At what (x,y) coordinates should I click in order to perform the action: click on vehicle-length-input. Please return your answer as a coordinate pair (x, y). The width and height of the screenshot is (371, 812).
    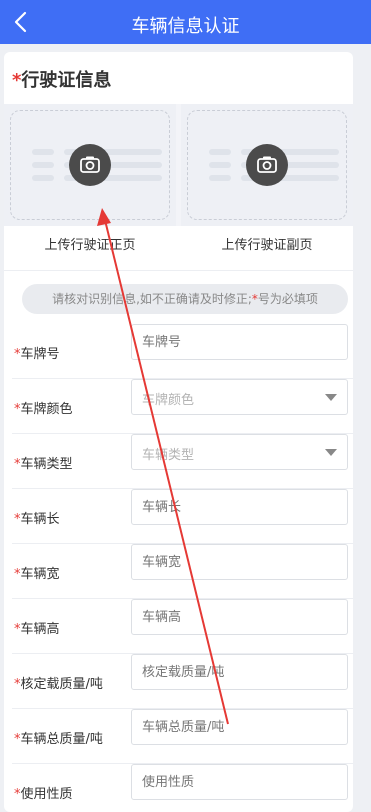
    Looking at the image, I should click on (239, 507).